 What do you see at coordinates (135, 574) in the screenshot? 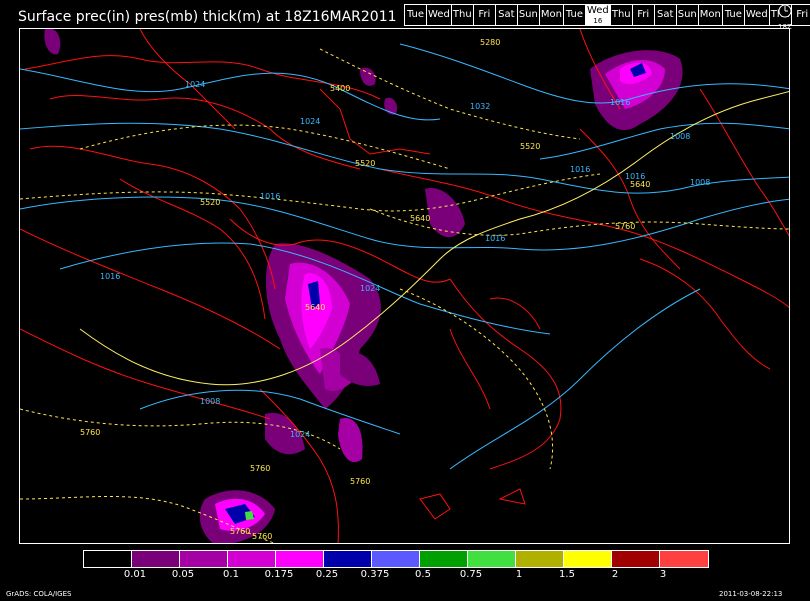
I see `colorbar-tick-label: 0.01` at bounding box center [135, 574].